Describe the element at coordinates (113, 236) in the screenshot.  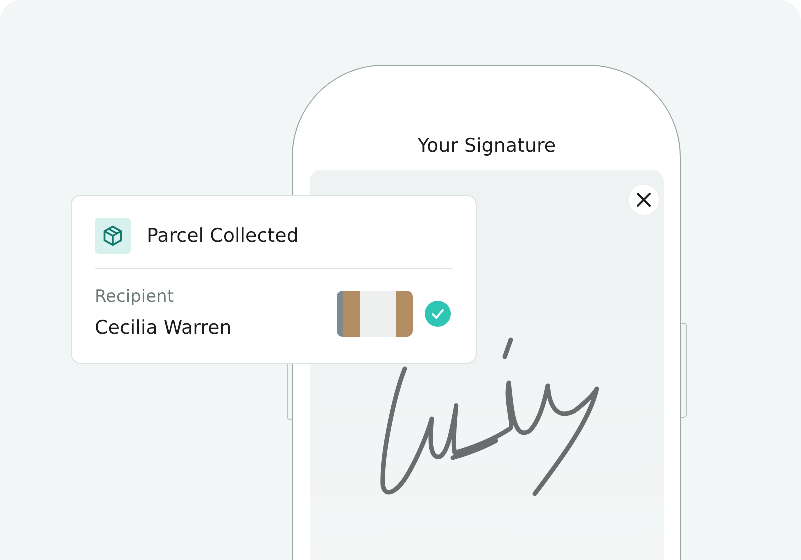
I see `package-icon` at that location.